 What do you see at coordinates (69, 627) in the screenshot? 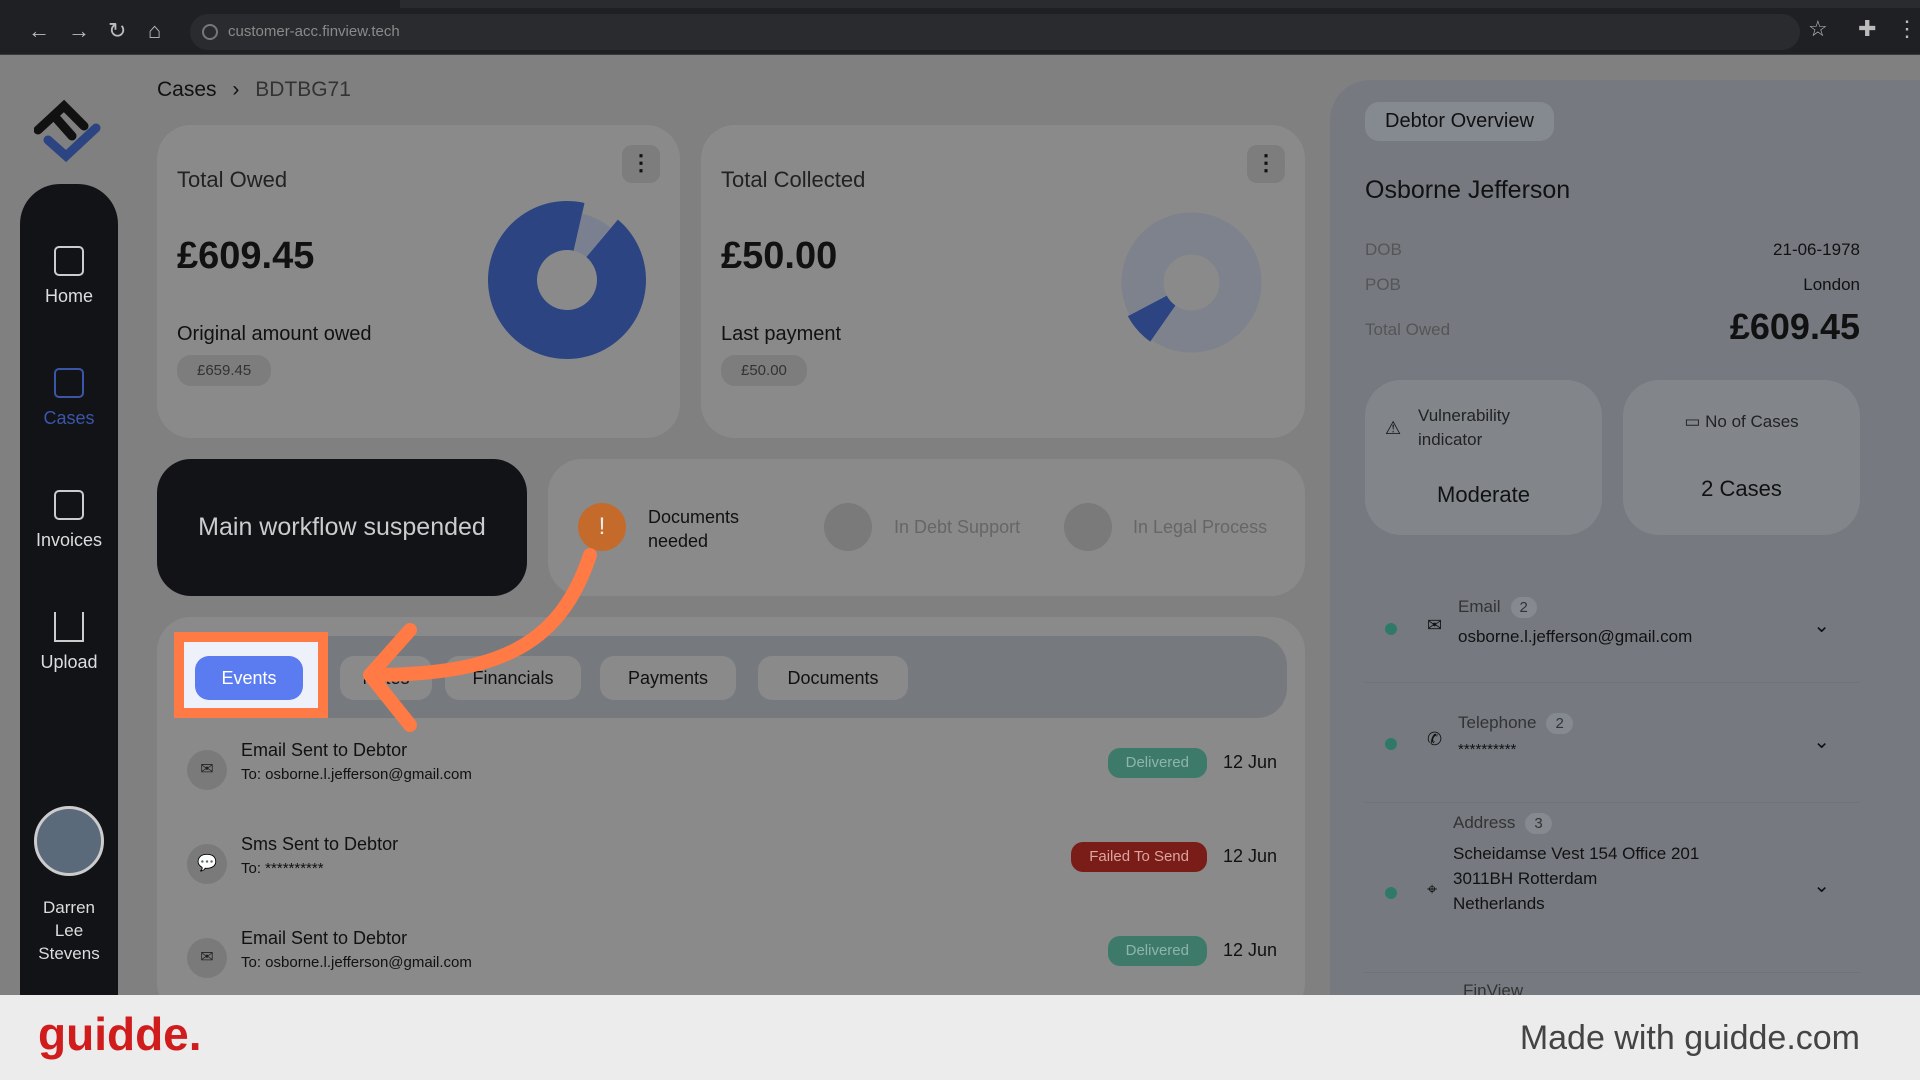
I see `upload-icon` at bounding box center [69, 627].